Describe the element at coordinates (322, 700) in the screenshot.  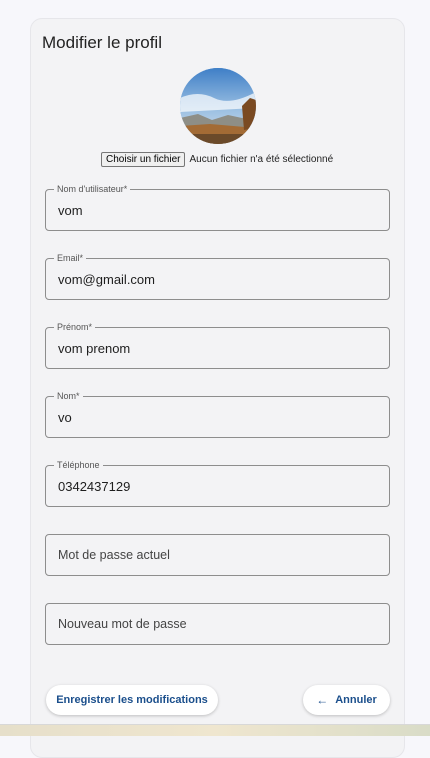
I see `arrow-left-icon: ←` at that location.